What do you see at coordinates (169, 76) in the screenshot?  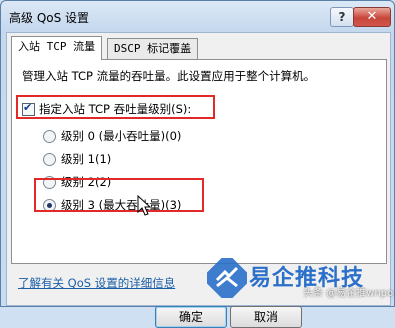 I see `panel-description: 管理入站 TCP 流量的吞吐量。此设置应用于整个计算机。` at bounding box center [169, 76].